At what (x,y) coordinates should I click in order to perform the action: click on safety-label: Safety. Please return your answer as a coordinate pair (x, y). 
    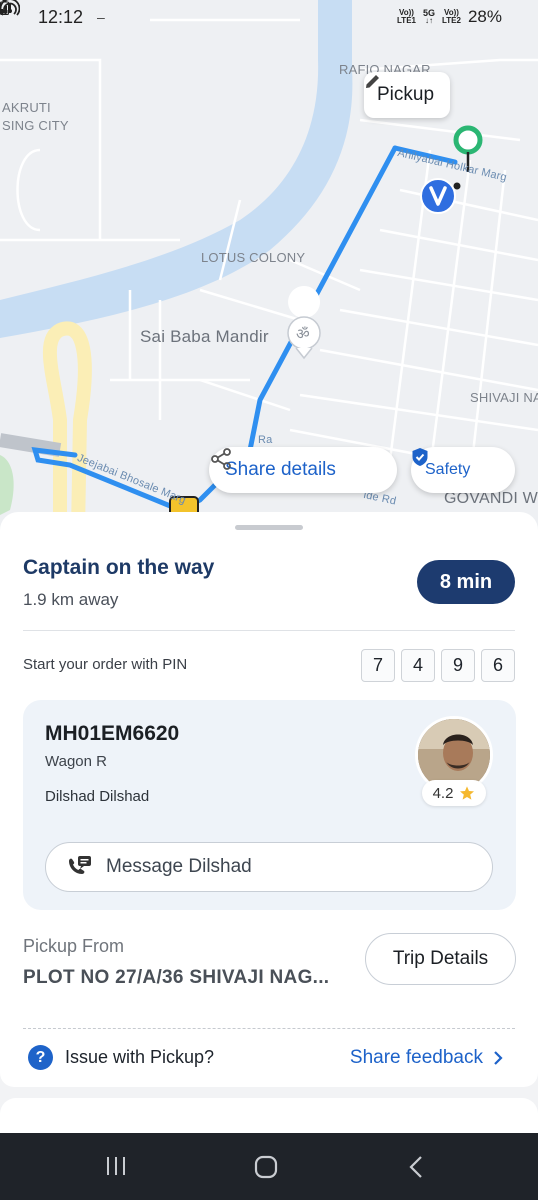
    Looking at the image, I should click on (448, 469).